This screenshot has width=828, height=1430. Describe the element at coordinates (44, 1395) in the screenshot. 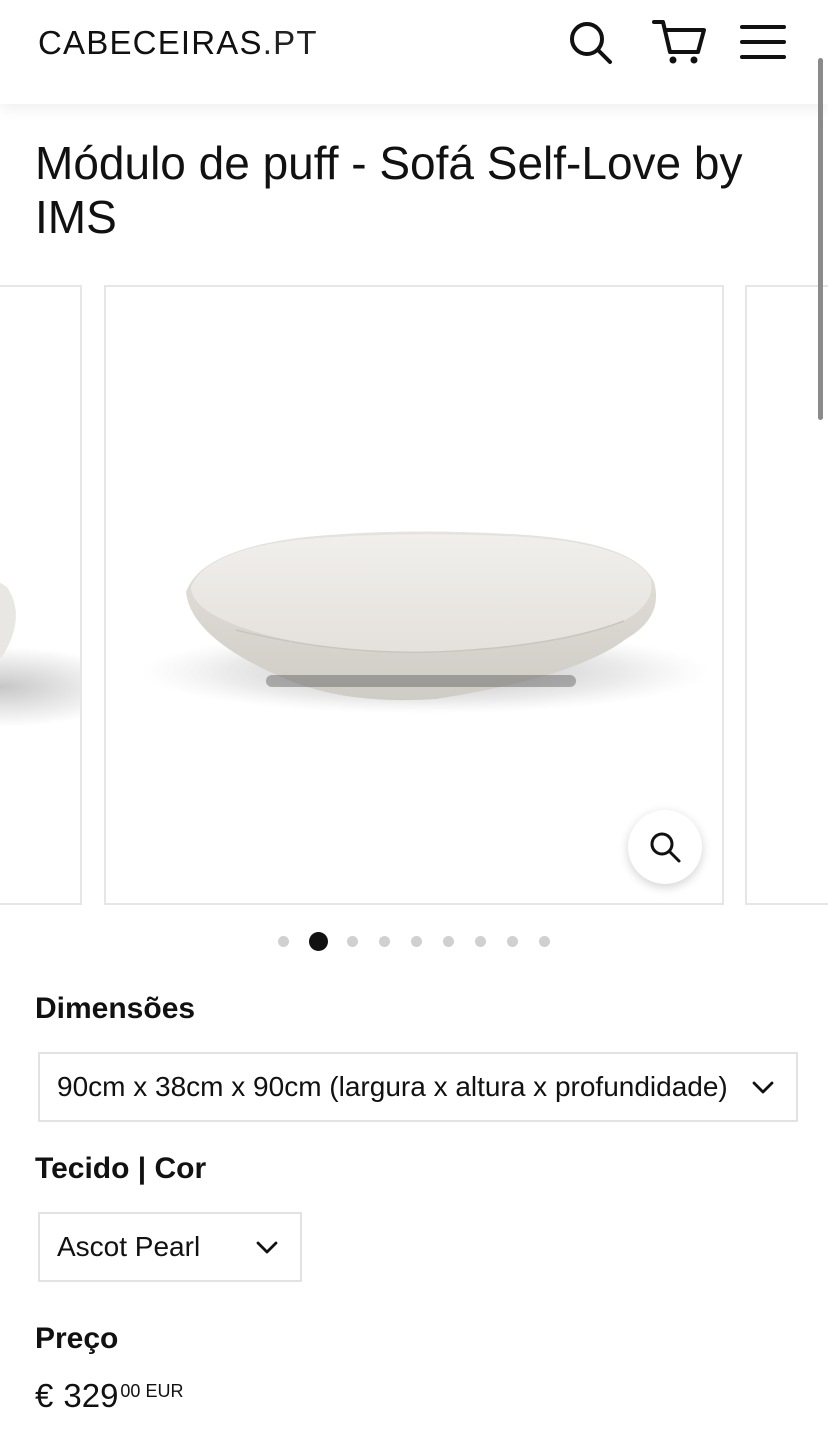

I see `price-currency-symbol: €` at that location.